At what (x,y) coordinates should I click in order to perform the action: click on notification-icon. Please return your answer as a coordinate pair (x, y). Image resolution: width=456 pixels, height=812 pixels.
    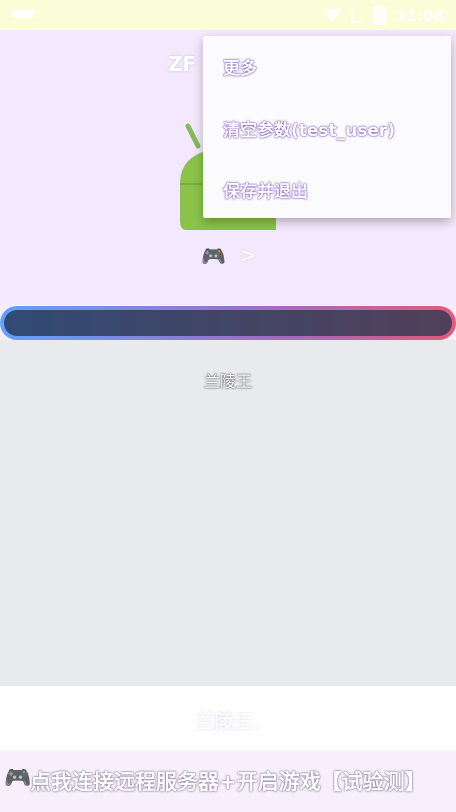
    Looking at the image, I should click on (23, 14).